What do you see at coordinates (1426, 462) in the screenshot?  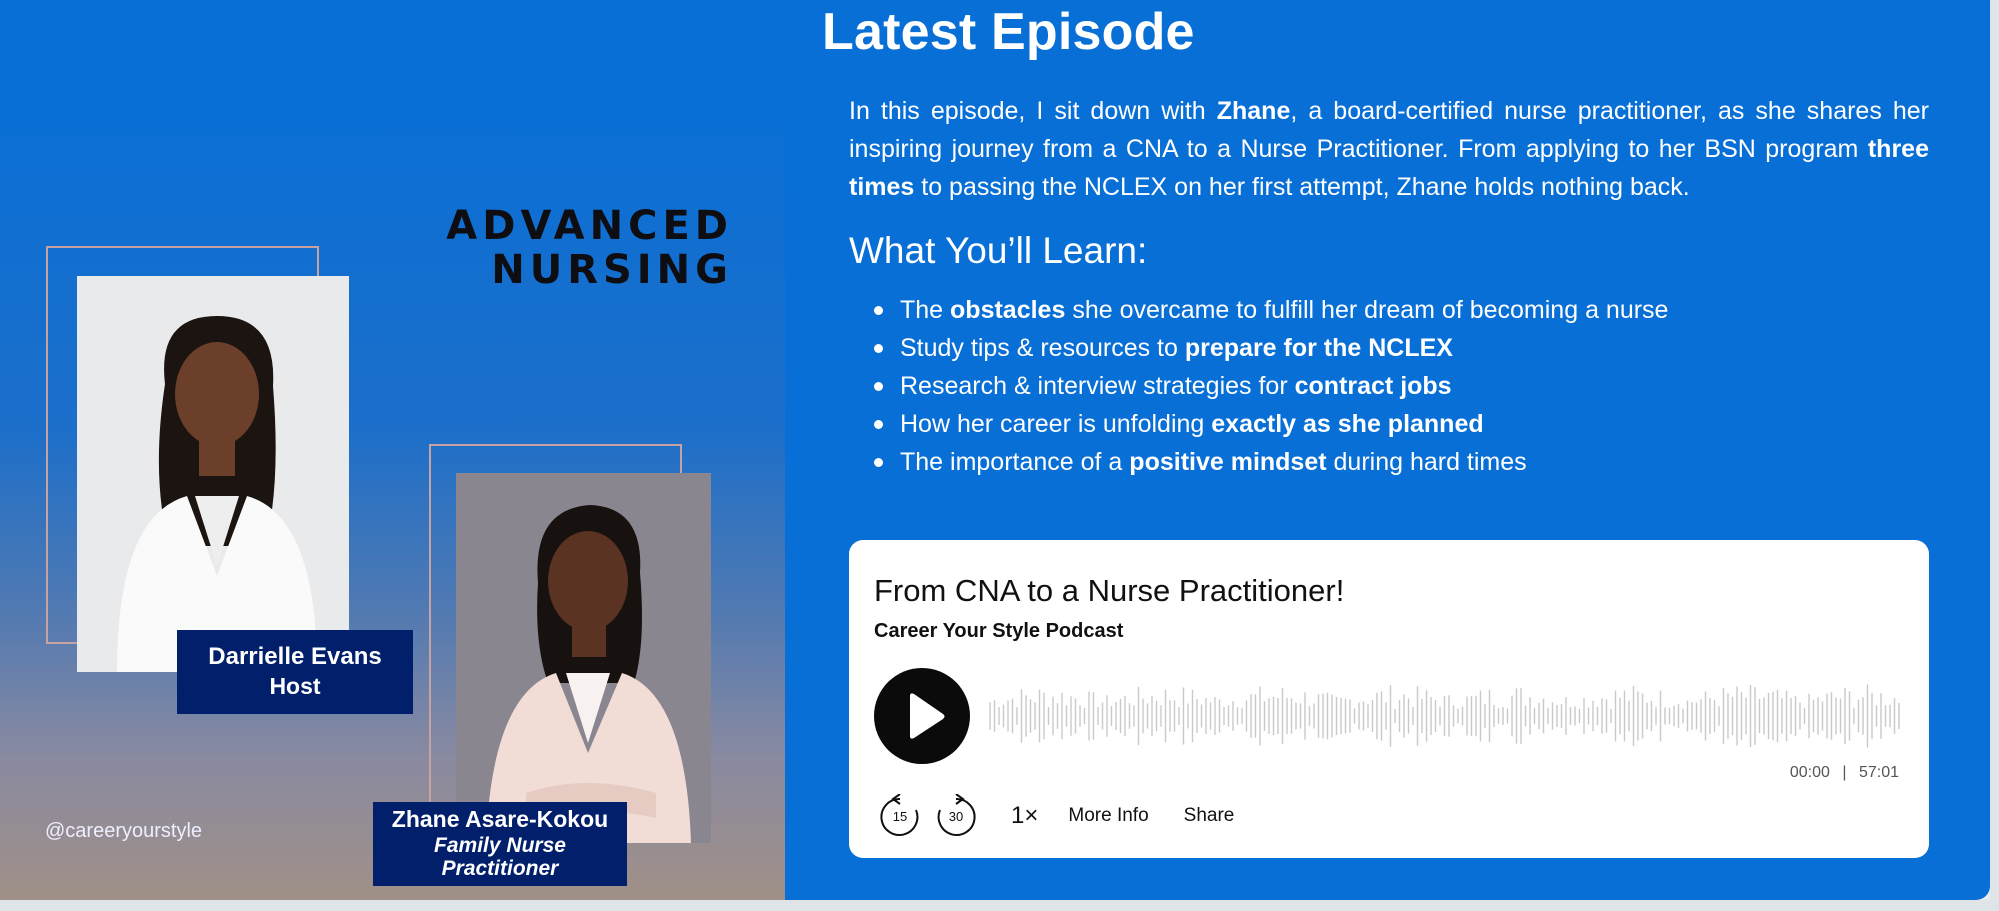 I see `learn-item-text: during hard times` at bounding box center [1426, 462].